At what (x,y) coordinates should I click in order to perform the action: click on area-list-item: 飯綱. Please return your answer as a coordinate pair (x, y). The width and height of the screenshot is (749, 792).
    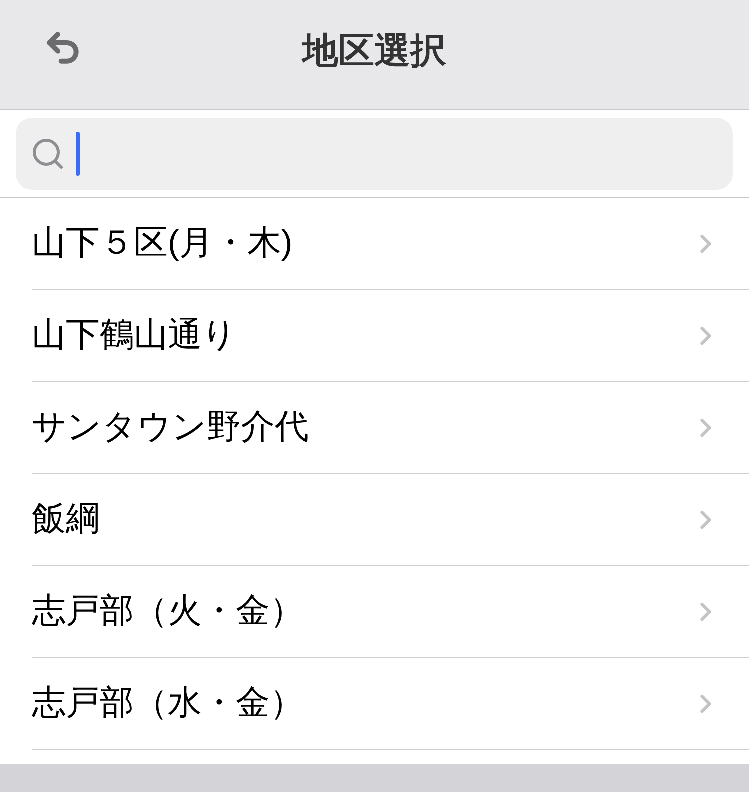
    Looking at the image, I should click on (390, 520).